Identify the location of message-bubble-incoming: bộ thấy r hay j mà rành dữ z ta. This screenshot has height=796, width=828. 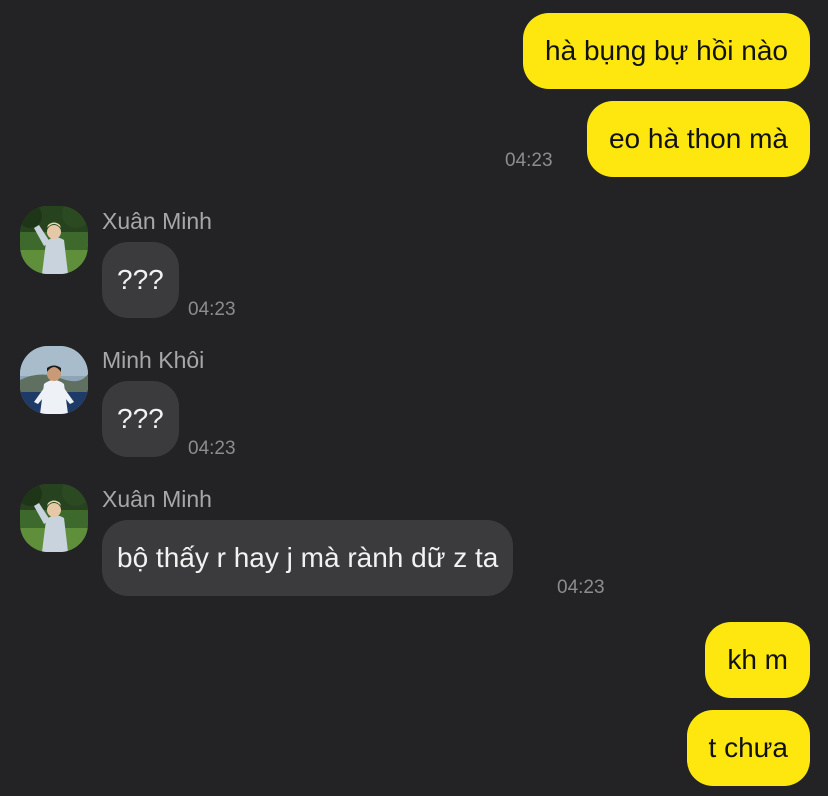
(308, 558).